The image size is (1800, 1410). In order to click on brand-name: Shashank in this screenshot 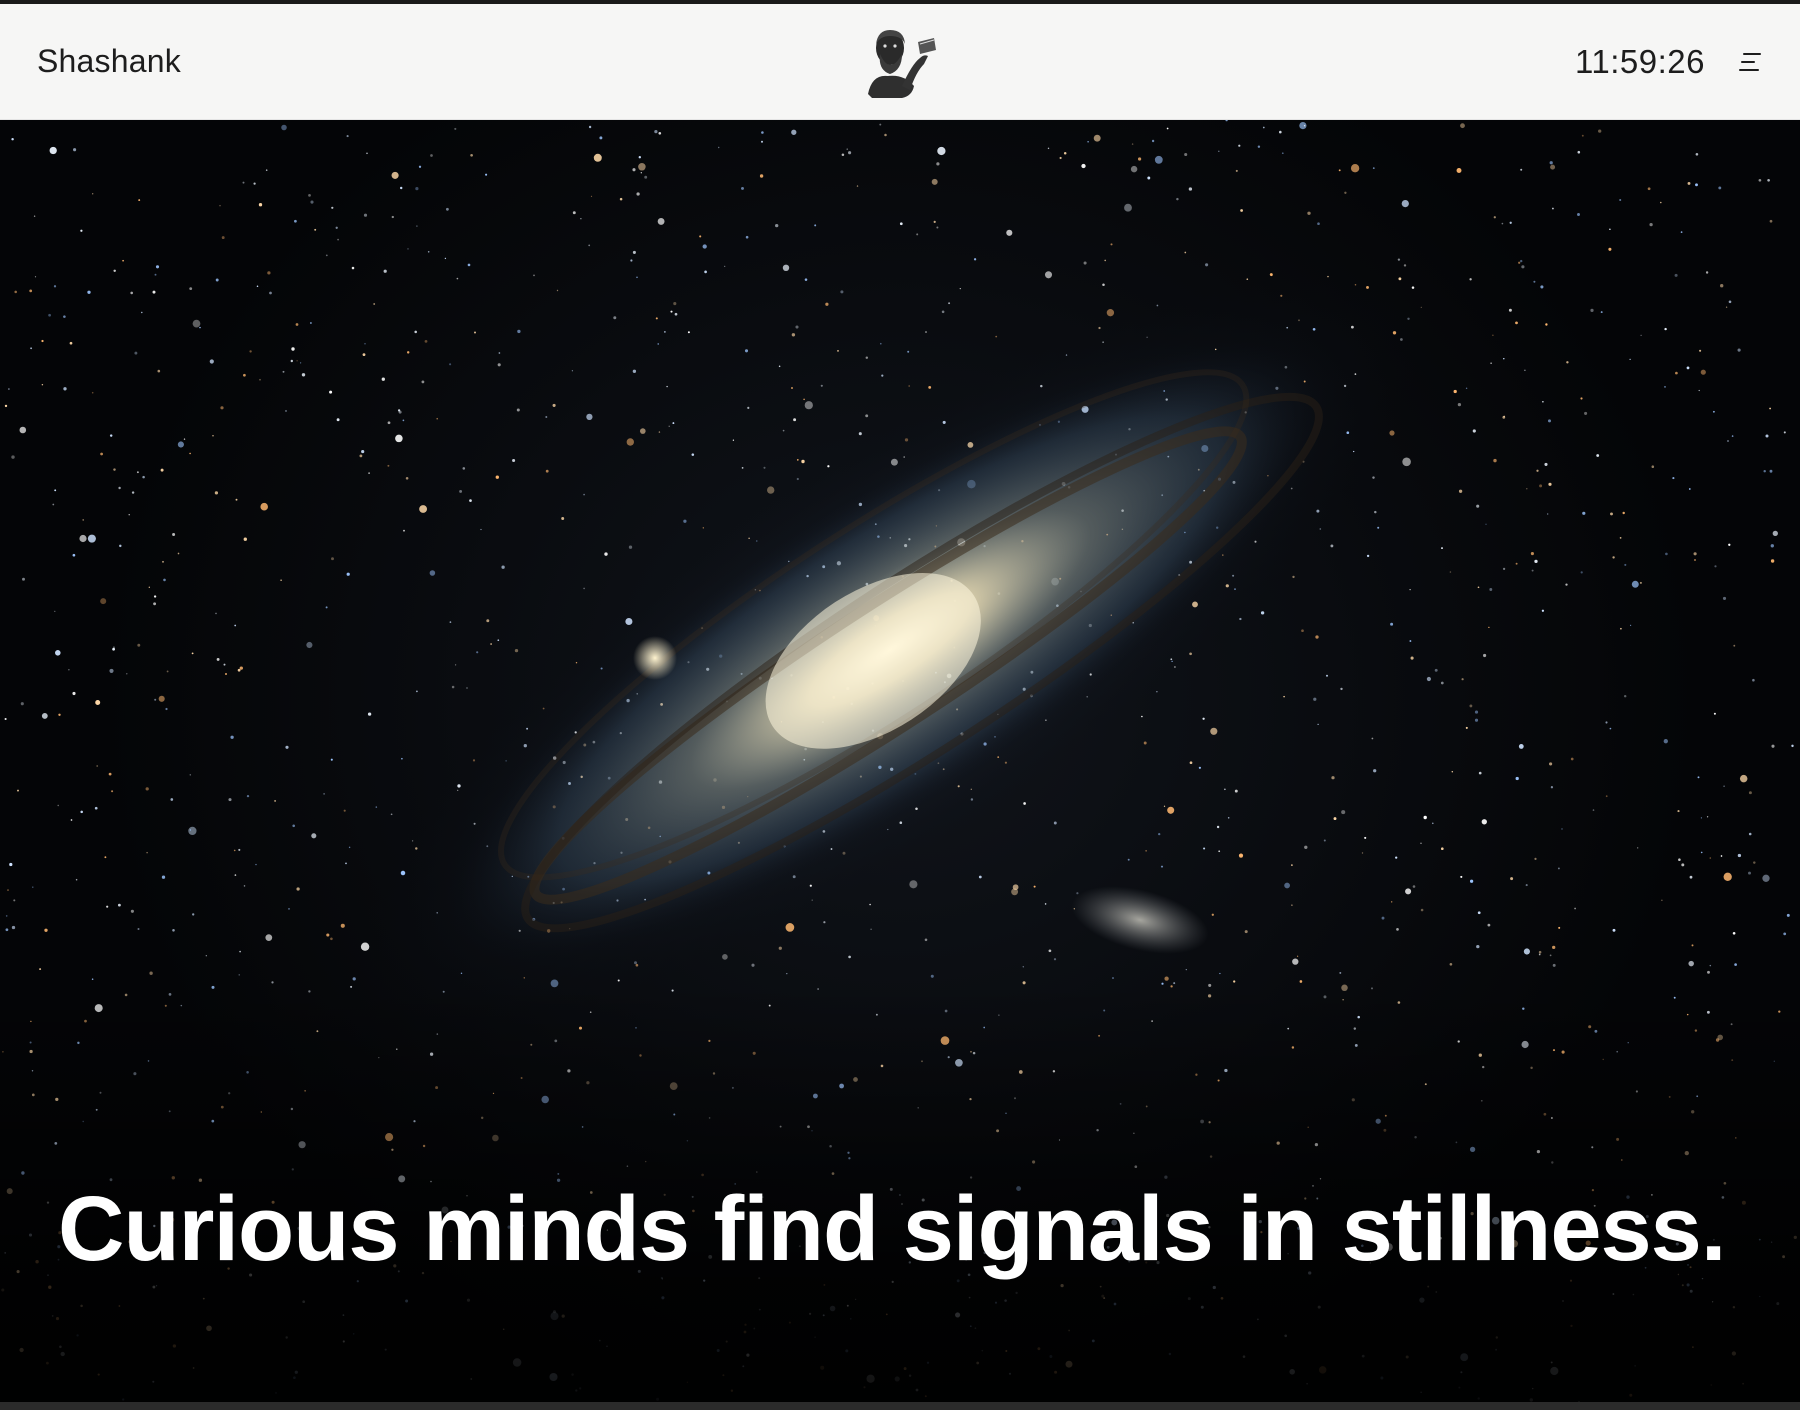, I will do `click(109, 61)`.